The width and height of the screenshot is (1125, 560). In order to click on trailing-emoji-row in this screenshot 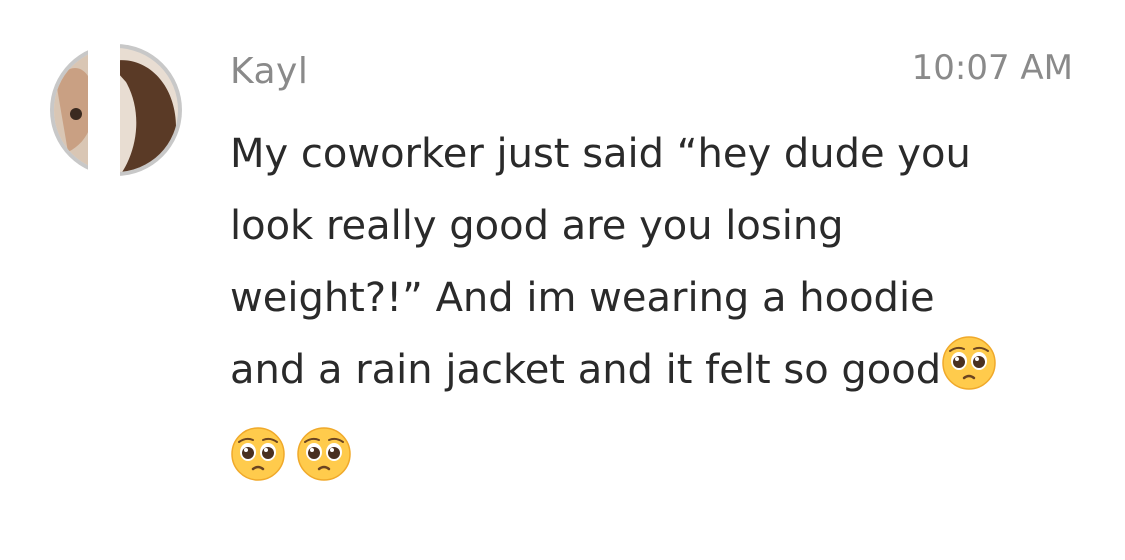, I will do `click(296, 454)`.